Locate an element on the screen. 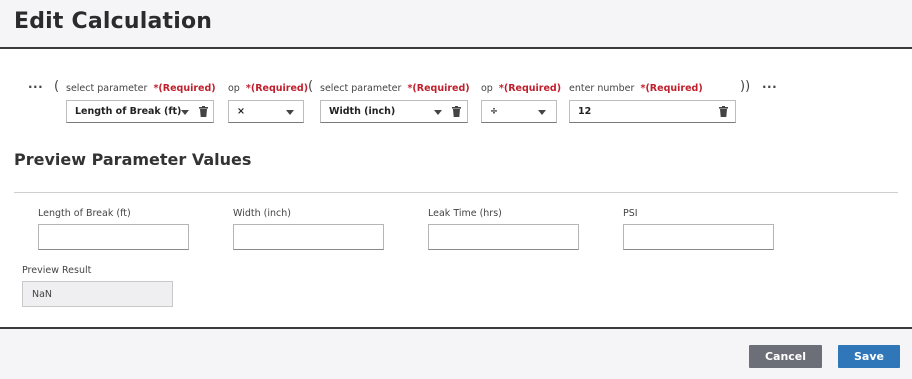 This screenshot has height=379, width=912. more-left-button: ··· is located at coordinates (35, 87).